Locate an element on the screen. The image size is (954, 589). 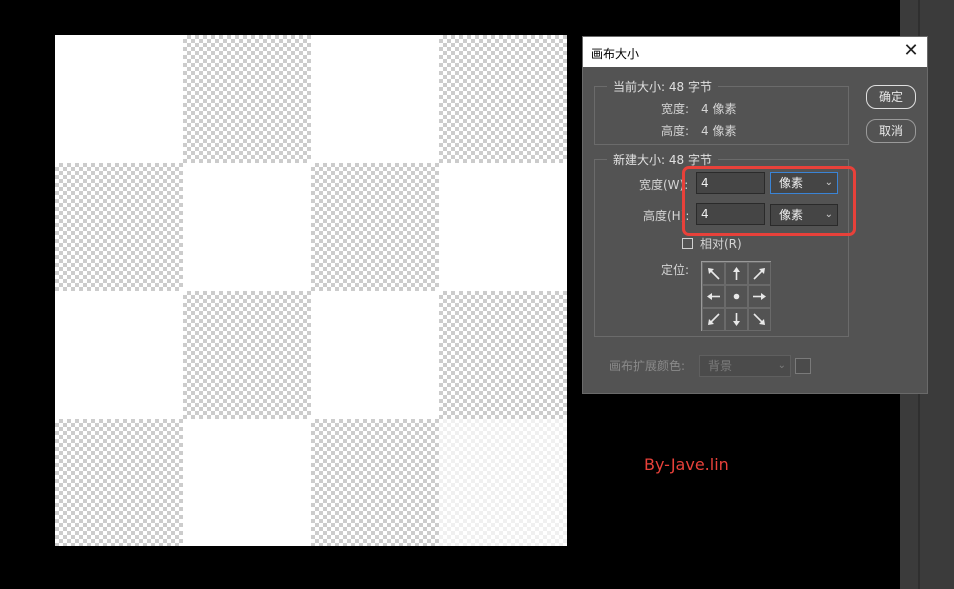
arrow-right-icon is located at coordinates (759, 296).